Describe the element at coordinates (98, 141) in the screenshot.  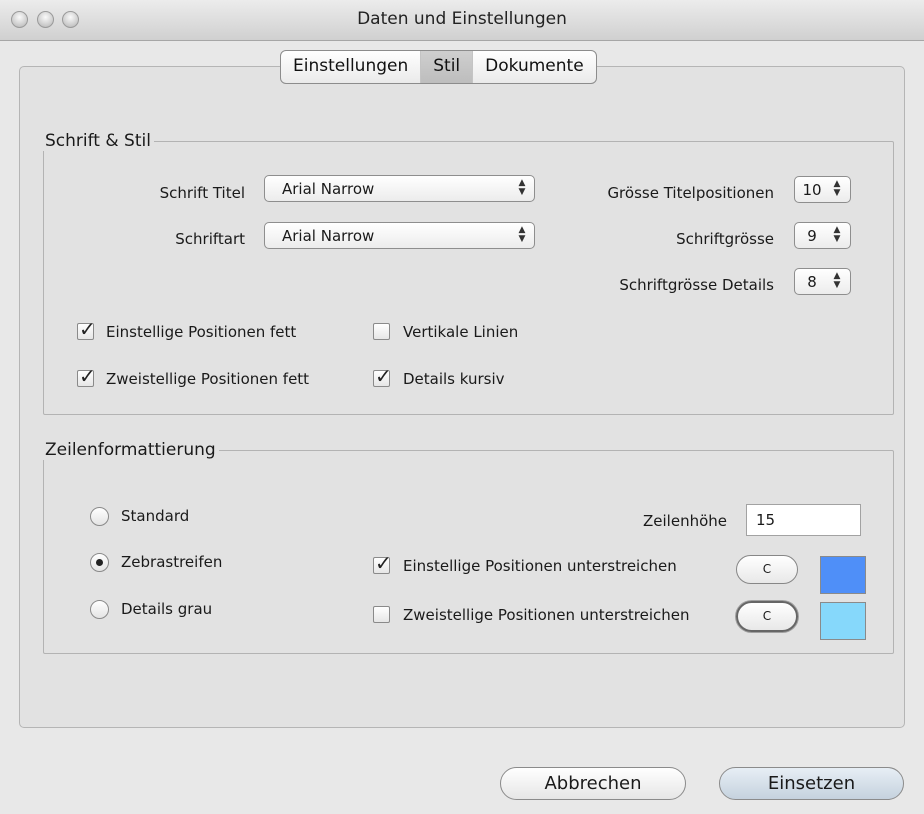
I see `font-style-legend: Schrift & Stil` at that location.